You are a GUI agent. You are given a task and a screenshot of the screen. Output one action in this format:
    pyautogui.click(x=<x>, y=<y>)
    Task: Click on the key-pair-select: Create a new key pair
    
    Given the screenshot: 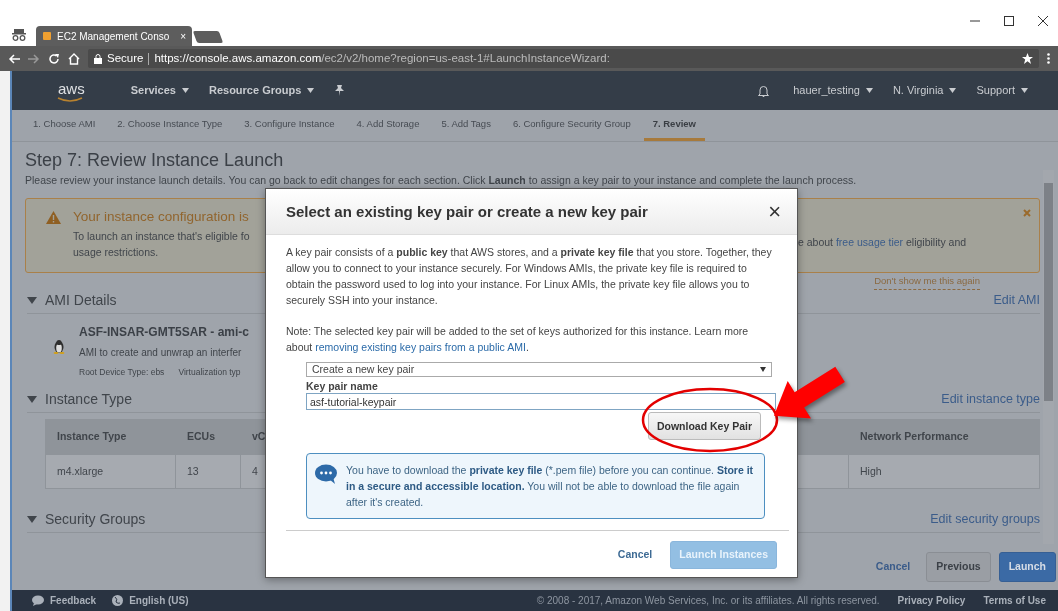 What is the action you would take?
    pyautogui.click(x=539, y=369)
    